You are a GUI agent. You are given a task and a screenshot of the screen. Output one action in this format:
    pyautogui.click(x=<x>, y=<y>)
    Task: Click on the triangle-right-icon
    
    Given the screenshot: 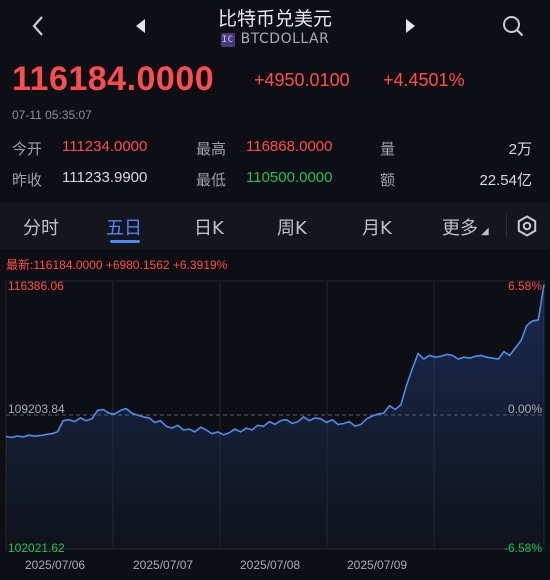 What is the action you would take?
    pyautogui.click(x=410, y=26)
    